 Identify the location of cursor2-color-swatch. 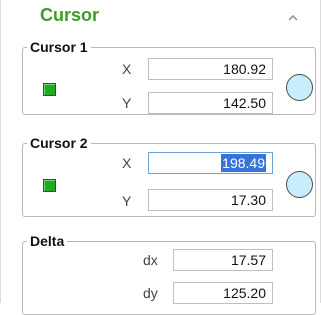
(49, 185).